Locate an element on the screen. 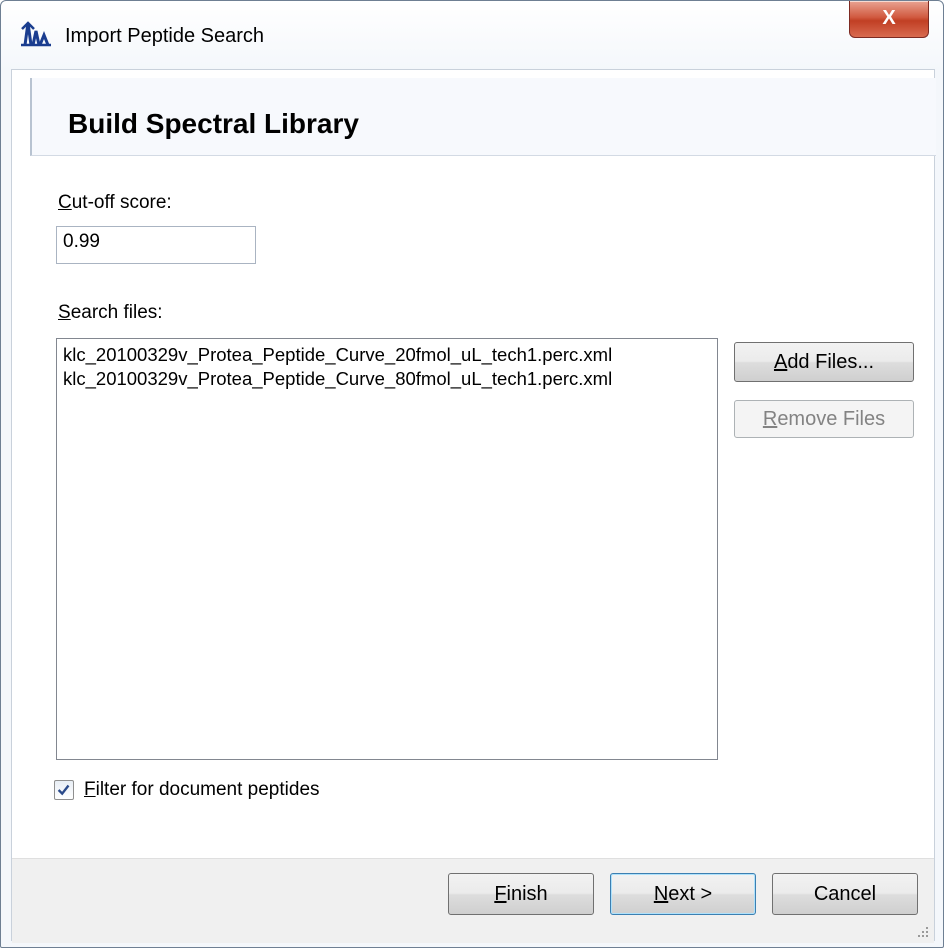 Image resolution: width=946 pixels, height=951 pixels. next-mnemonic: N is located at coordinates (661, 894).